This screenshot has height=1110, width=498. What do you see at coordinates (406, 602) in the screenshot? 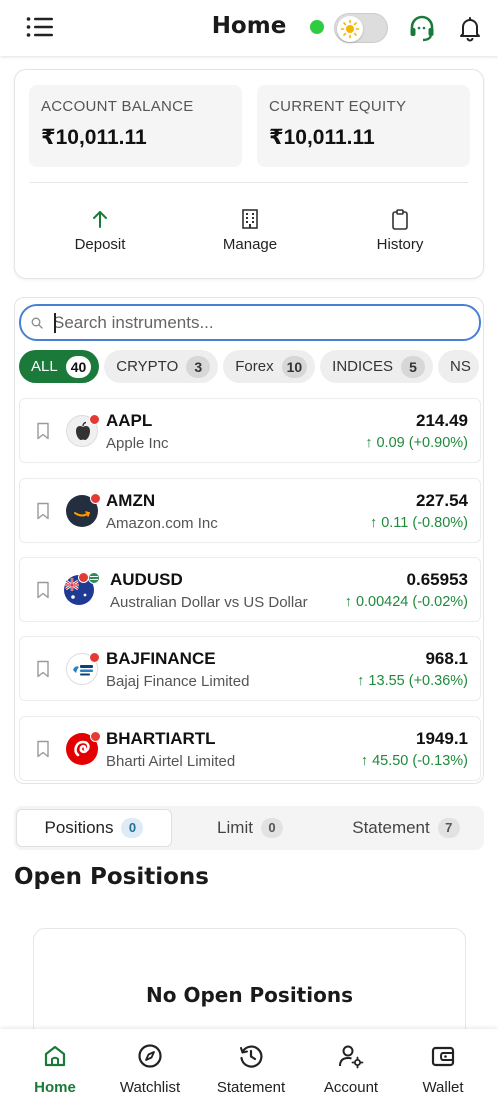
I see `instrument-change: ↑ 0.00424 (-0.02%)` at bounding box center [406, 602].